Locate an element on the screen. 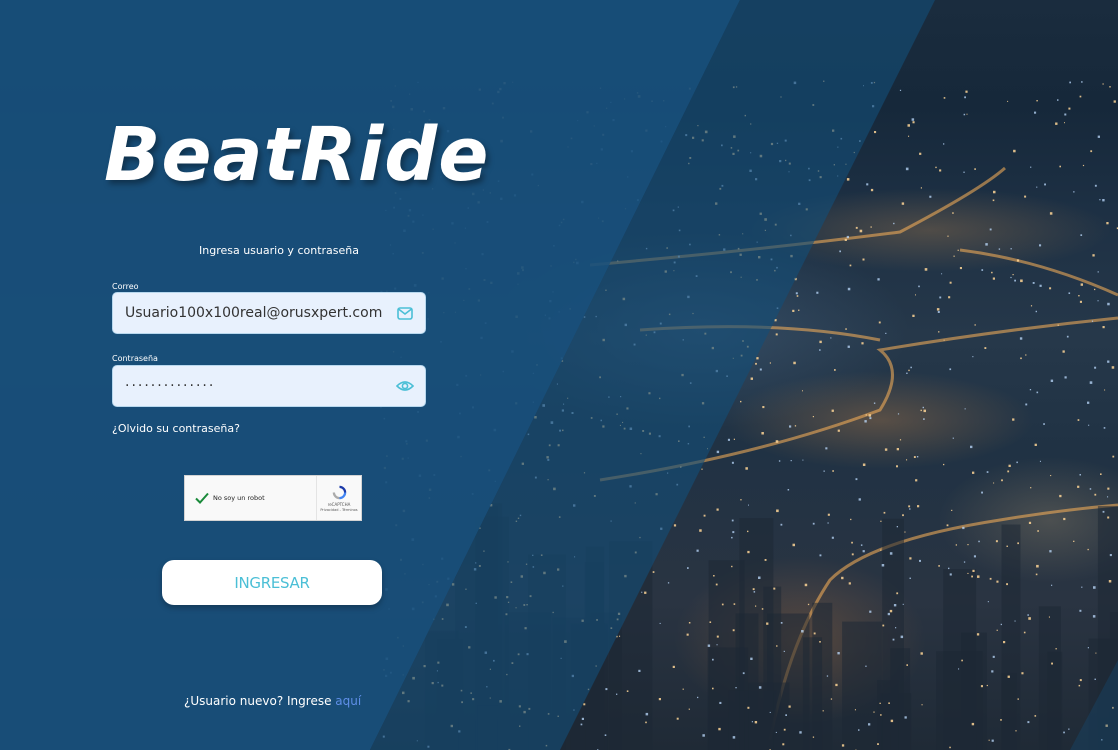  email-field-wrapper is located at coordinates (269, 313).